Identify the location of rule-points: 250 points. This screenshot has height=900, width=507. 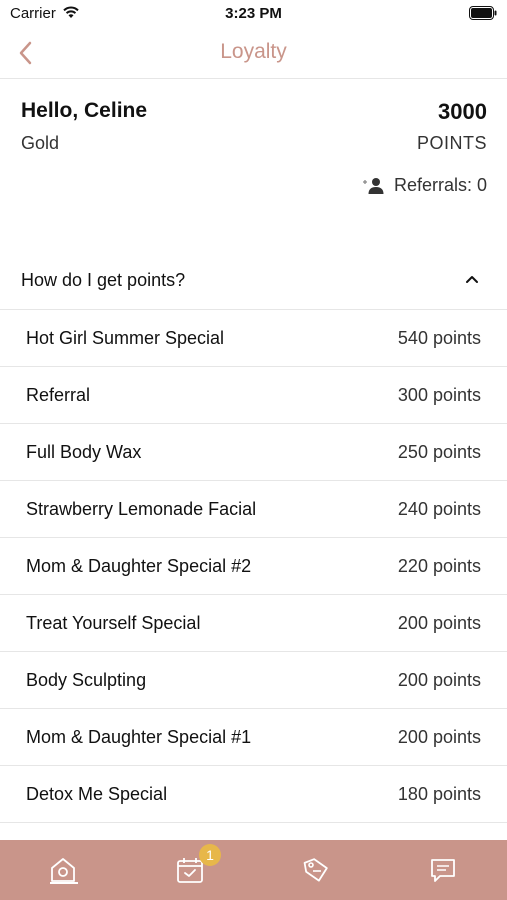
(439, 452).